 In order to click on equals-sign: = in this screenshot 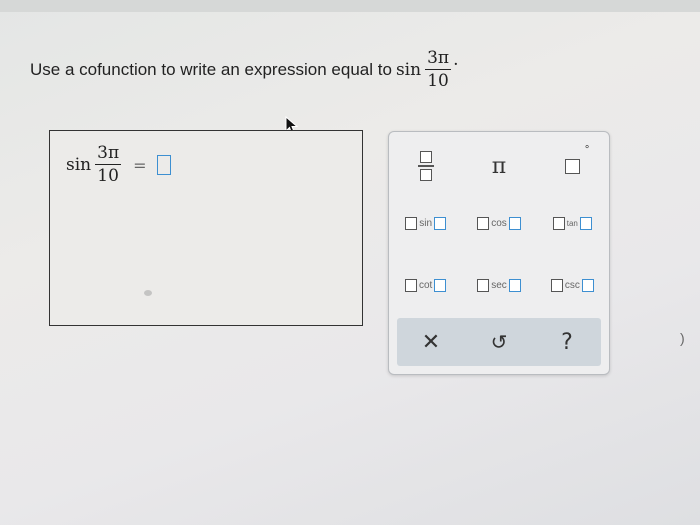, I will do `click(140, 165)`.